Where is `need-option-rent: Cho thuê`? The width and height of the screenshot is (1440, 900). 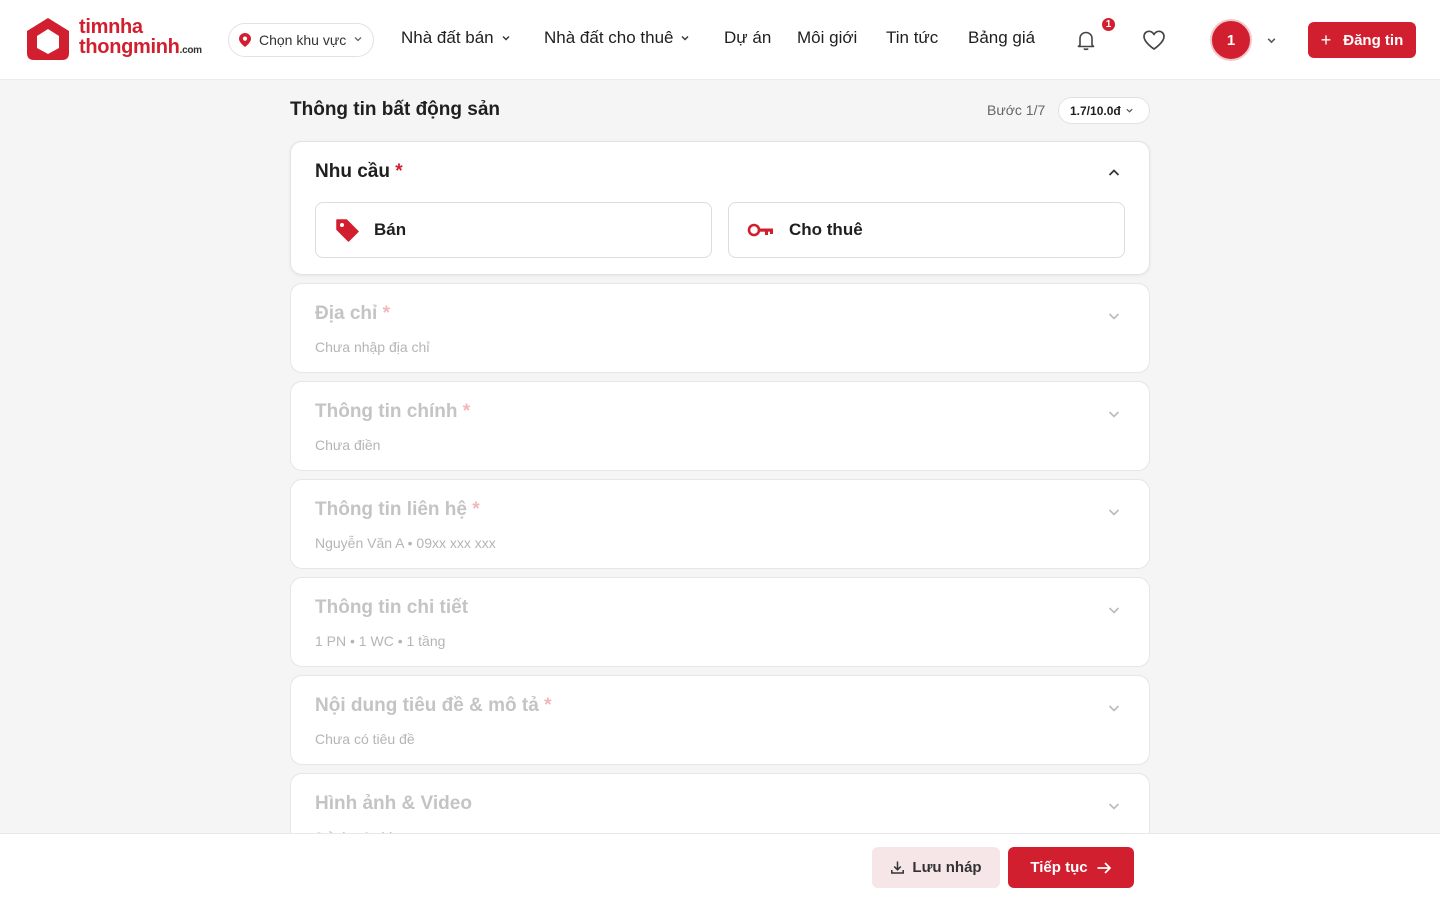
need-option-rent: Cho thuê is located at coordinates (926, 230).